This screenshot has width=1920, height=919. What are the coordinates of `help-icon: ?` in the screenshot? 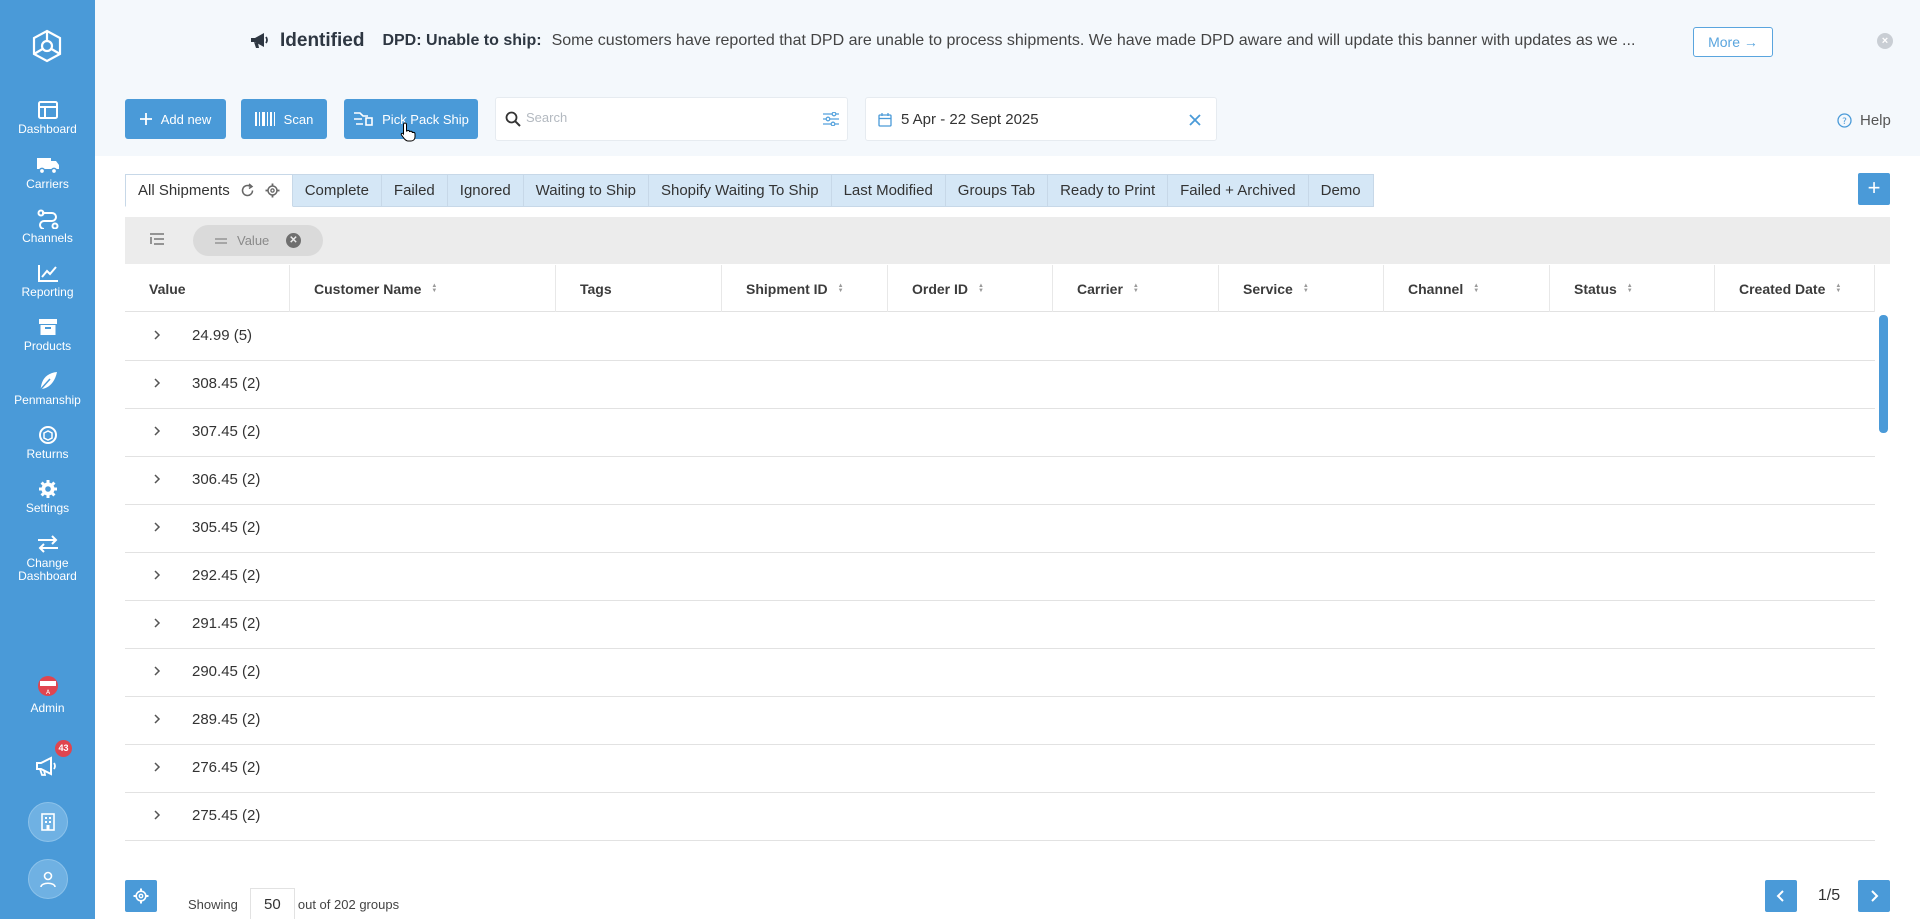 It's located at (1844, 120).